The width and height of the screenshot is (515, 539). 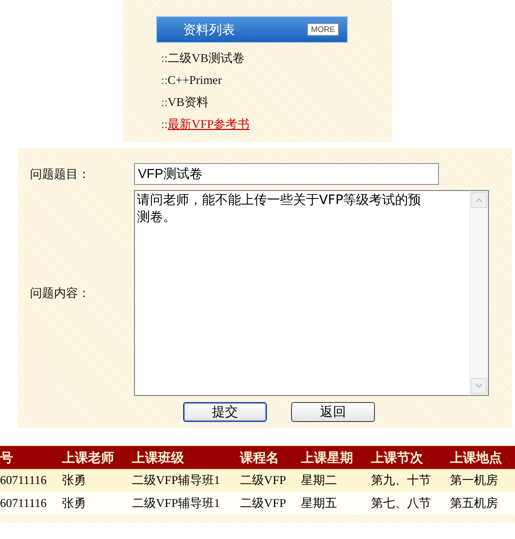 What do you see at coordinates (206, 58) in the screenshot?
I see `resource-link: 二级VB测试卷` at bounding box center [206, 58].